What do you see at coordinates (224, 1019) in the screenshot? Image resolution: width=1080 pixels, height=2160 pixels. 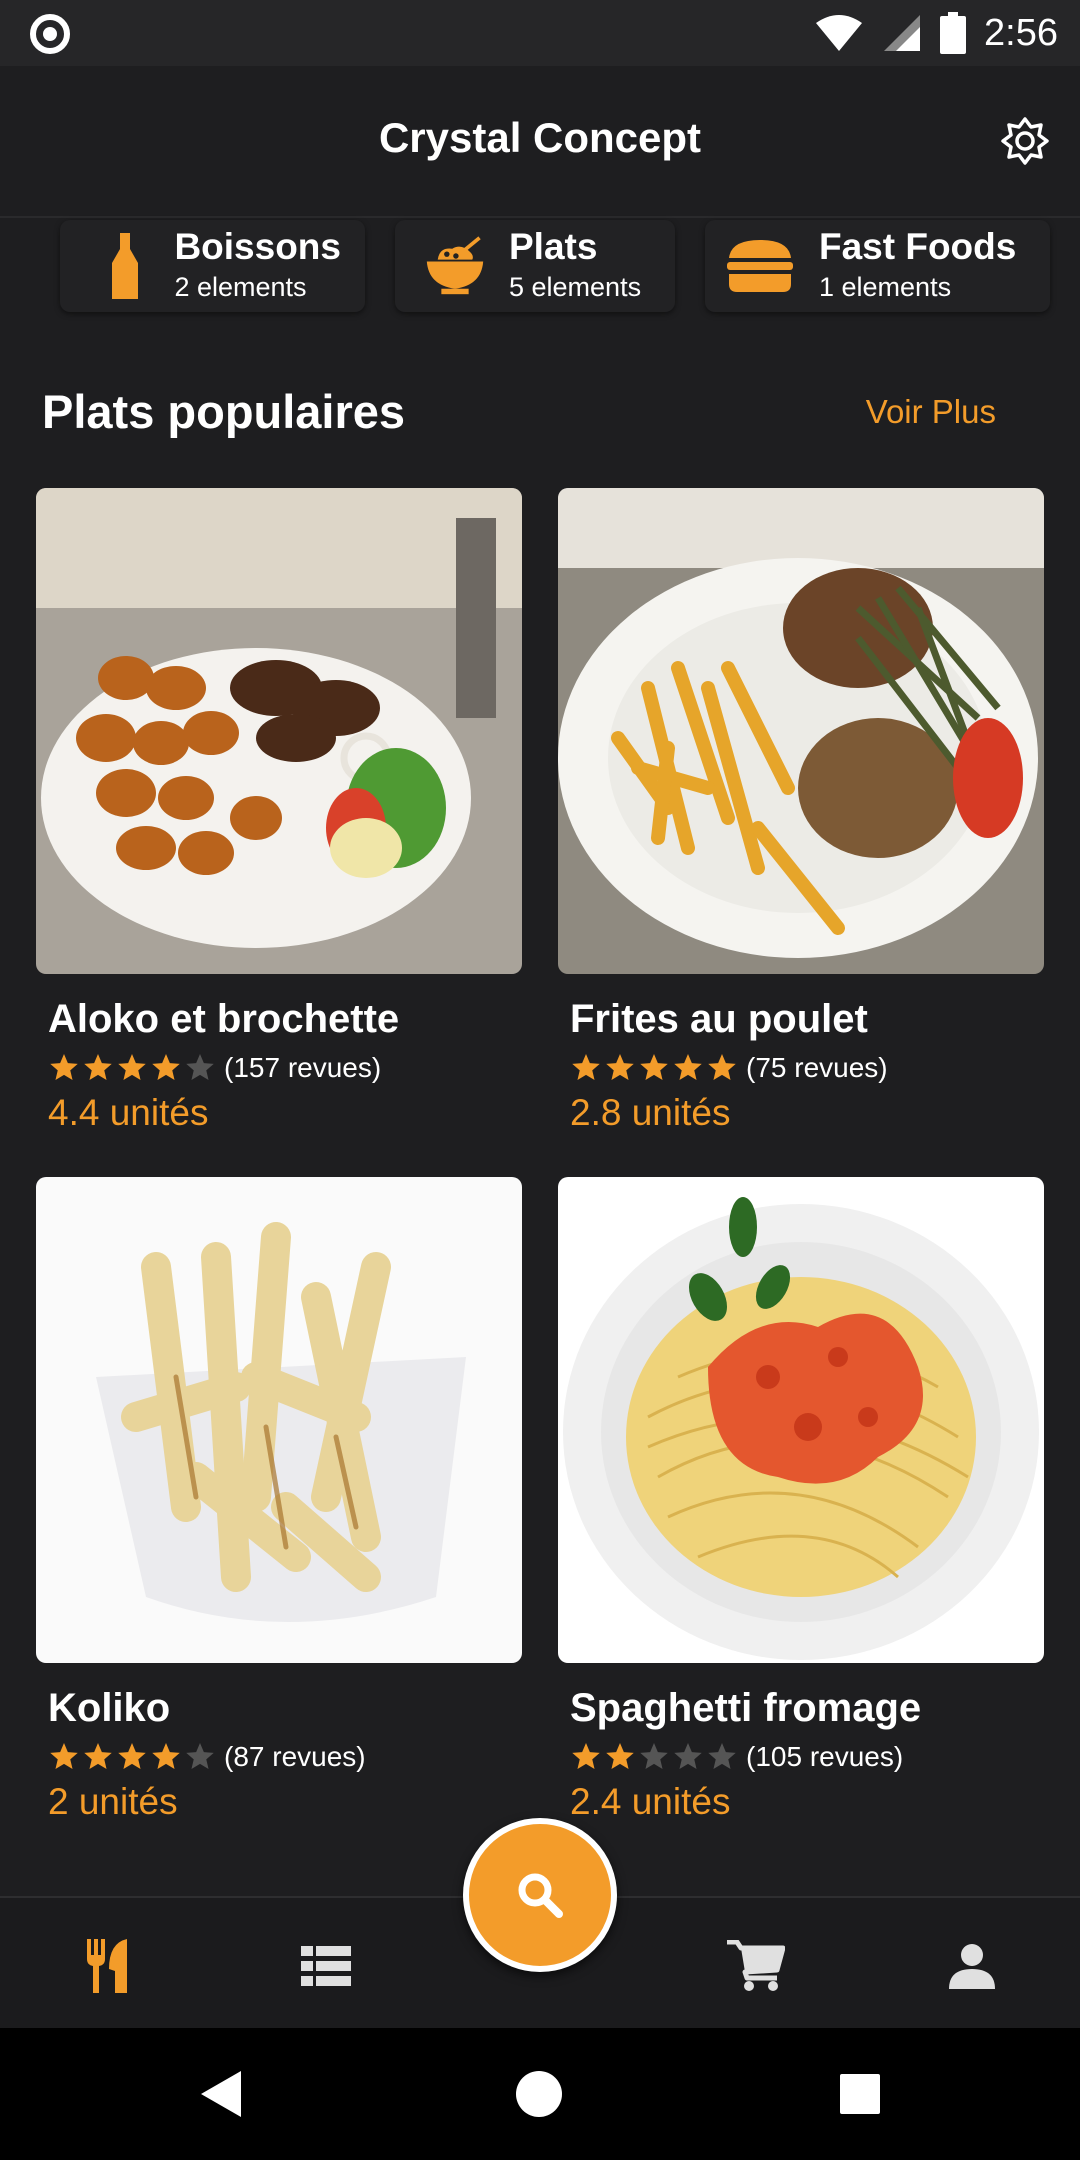 I see `product-name: Aloko et brochette` at bounding box center [224, 1019].